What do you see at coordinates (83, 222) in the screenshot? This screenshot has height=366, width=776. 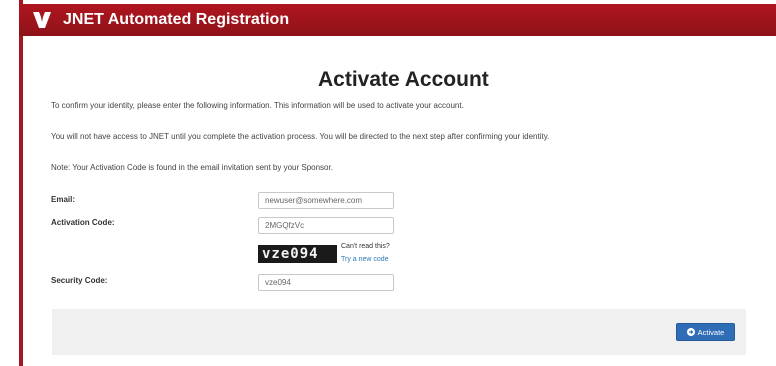 I see `activation-code-label: Activation Code:` at bounding box center [83, 222].